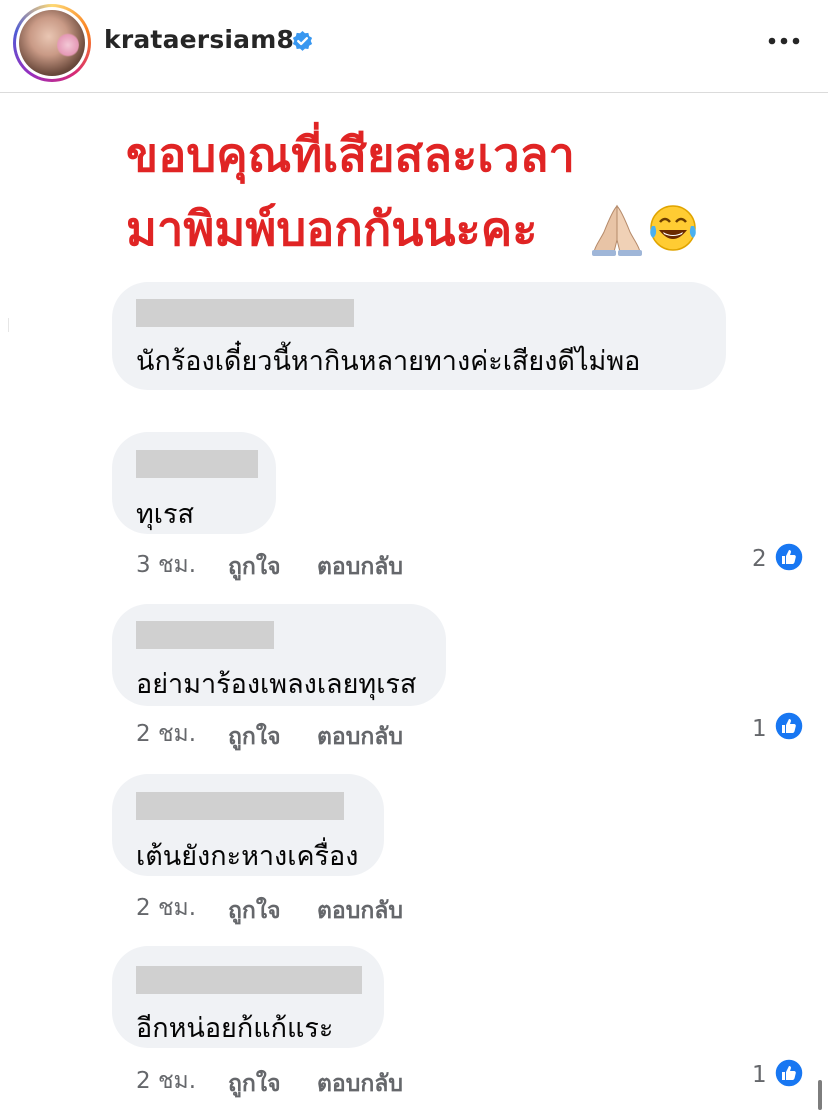  Describe the element at coordinates (617, 230) in the screenshot. I see `praying-hands-icon` at that location.